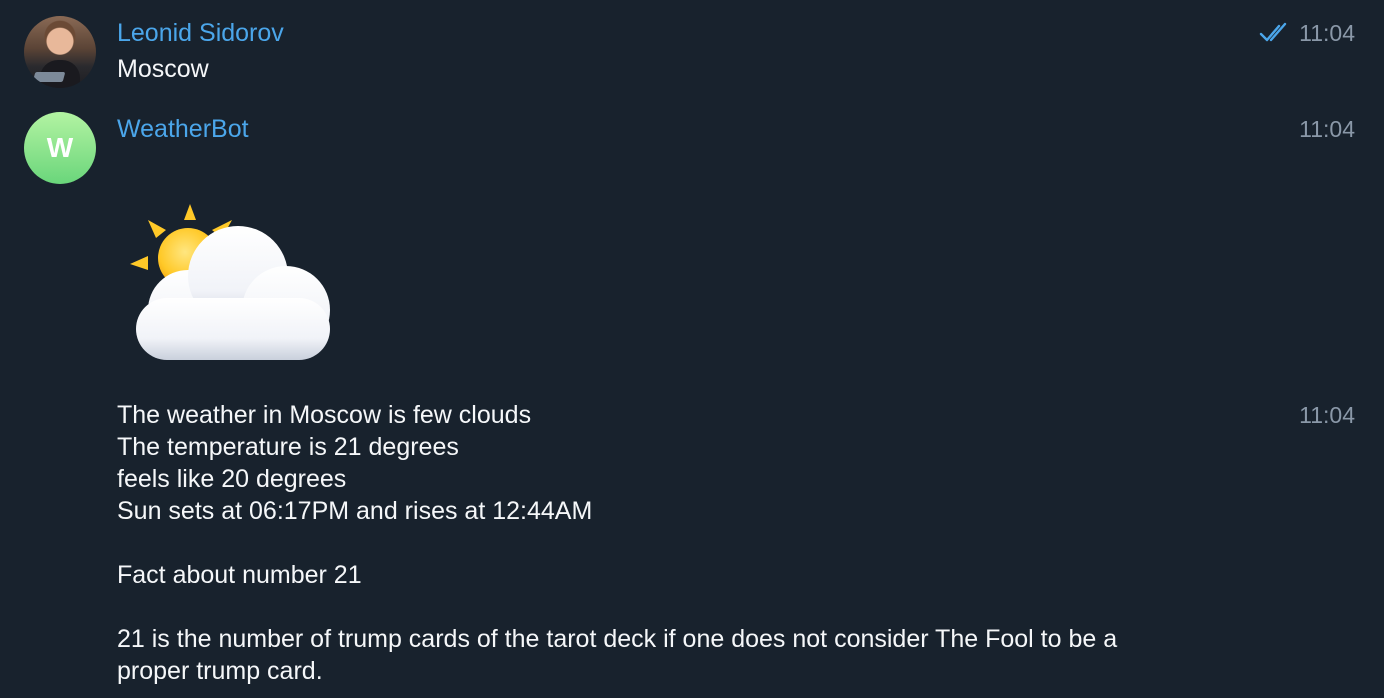  I want to click on avatar-weatherbot: W, so click(60, 148).